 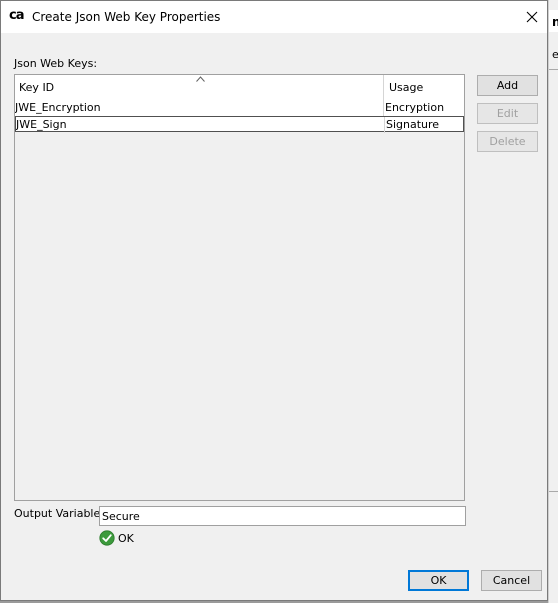 What do you see at coordinates (282, 516) in the screenshot?
I see `output-variable-input` at bounding box center [282, 516].